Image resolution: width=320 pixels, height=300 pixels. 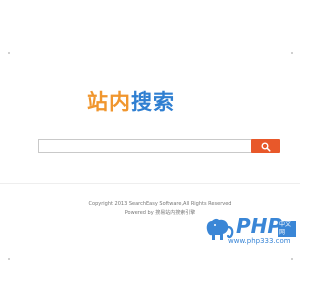 I want to click on search-icon, so click(x=266, y=147).